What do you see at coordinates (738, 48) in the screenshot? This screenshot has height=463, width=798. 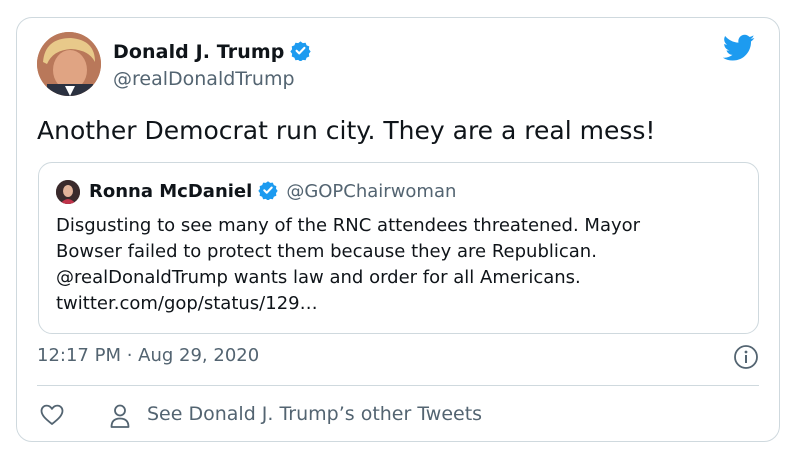 I see `twitter-bird-icon` at bounding box center [738, 48].